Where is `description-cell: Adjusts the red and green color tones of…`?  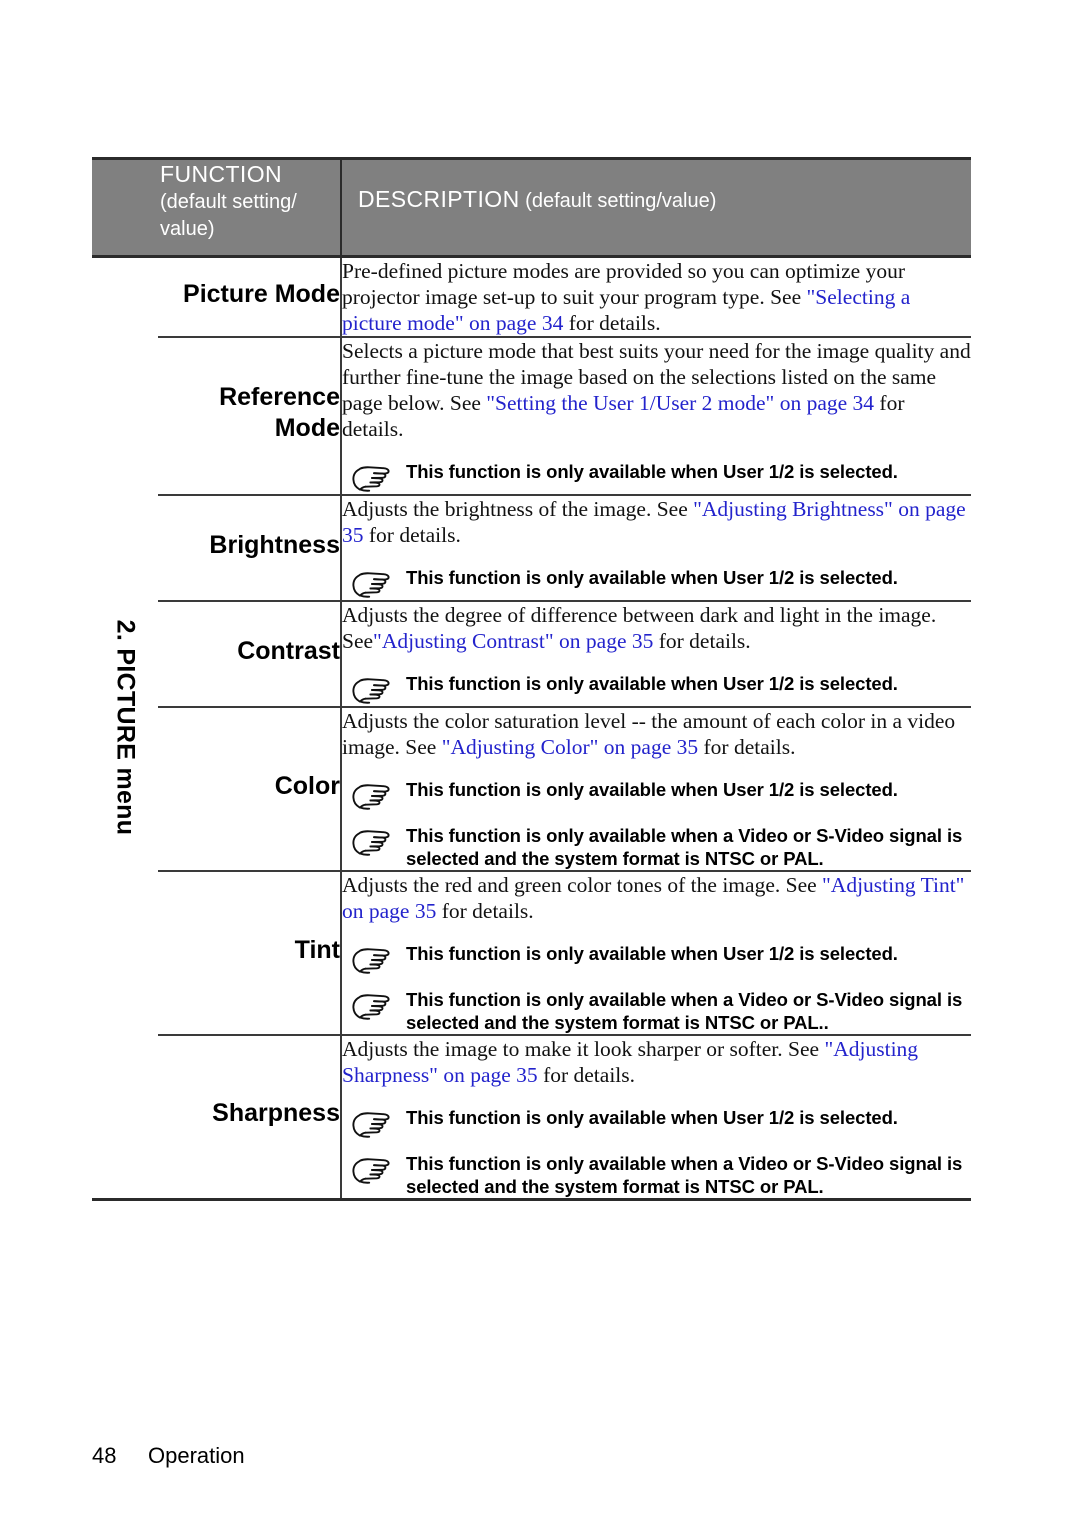
description-cell: Adjusts the red and green color tones of… is located at coordinates (656, 952).